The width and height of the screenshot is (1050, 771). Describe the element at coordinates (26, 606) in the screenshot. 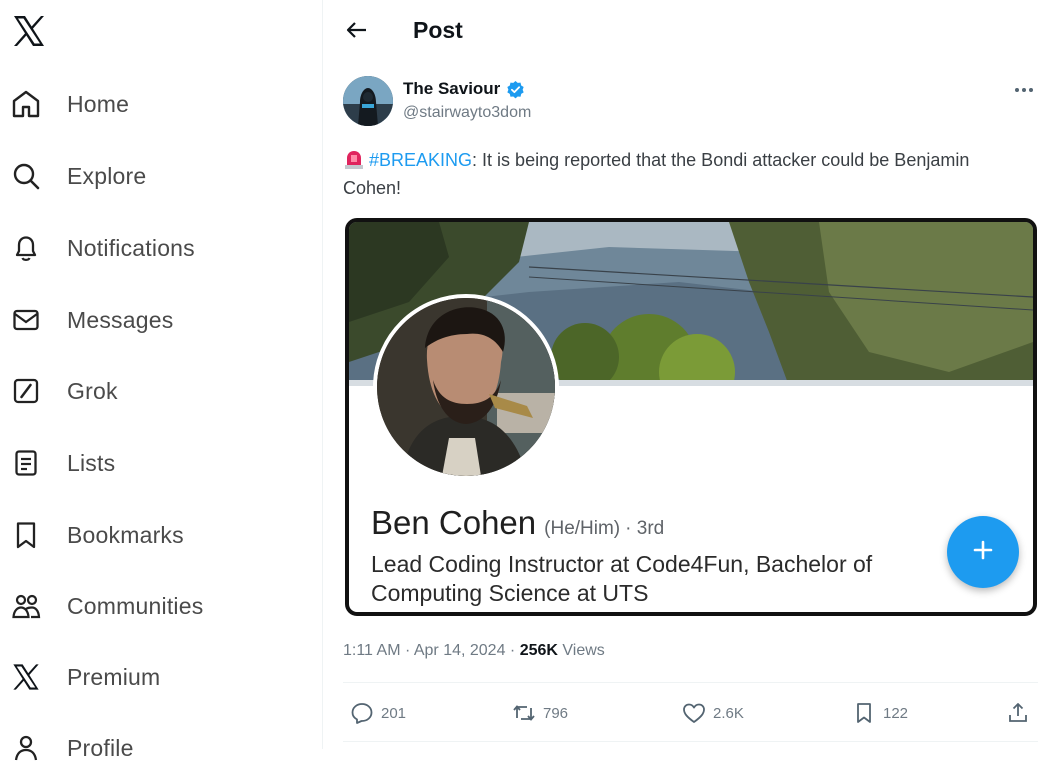

I see `communities-icon` at that location.